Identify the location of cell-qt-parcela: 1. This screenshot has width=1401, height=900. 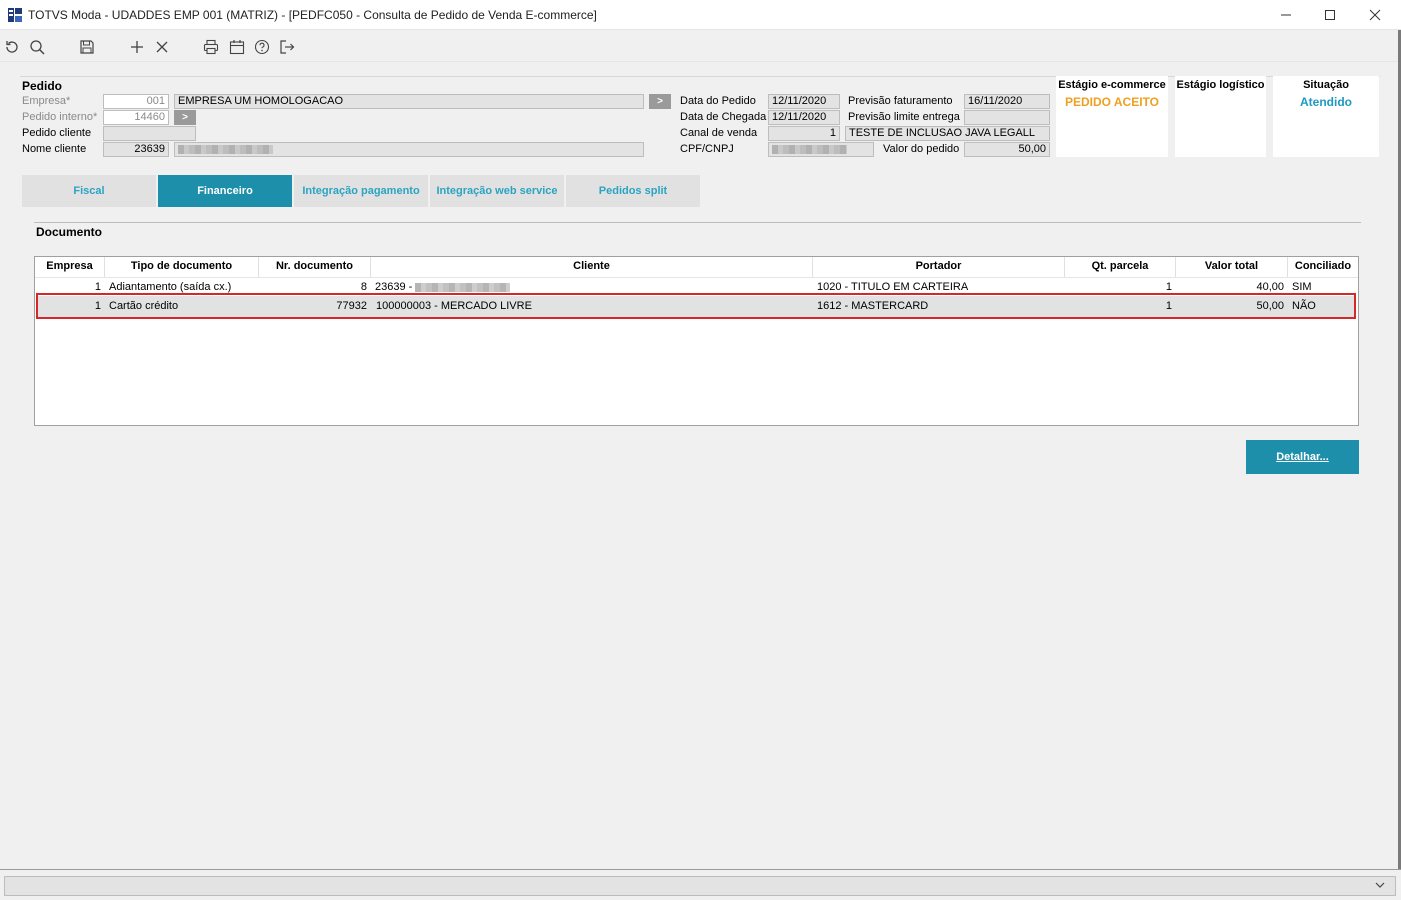
(1168, 287).